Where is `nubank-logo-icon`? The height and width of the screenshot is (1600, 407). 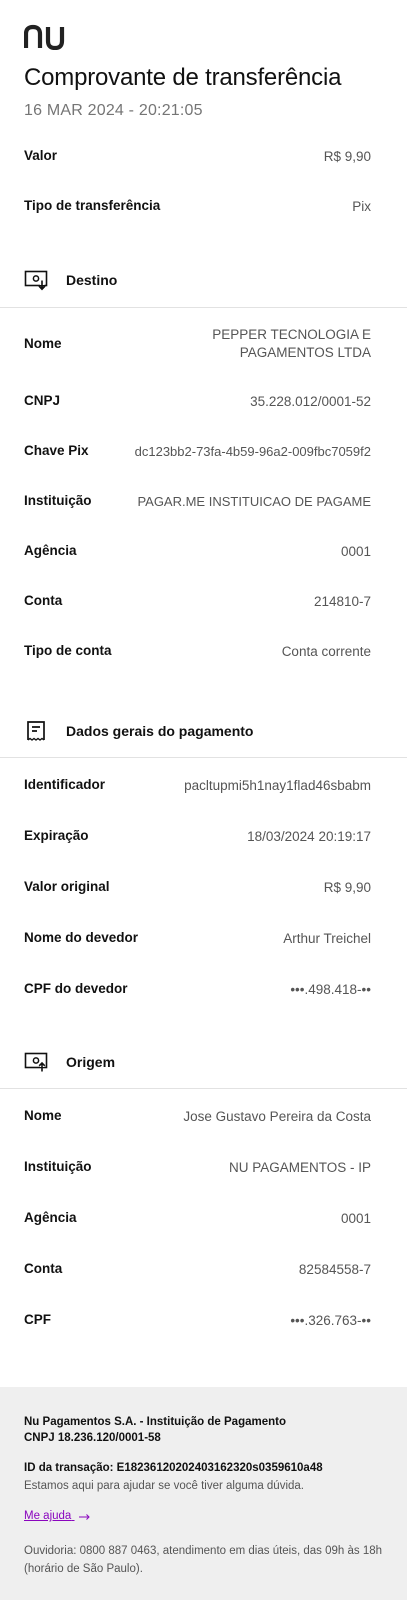 nubank-logo-icon is located at coordinates (44, 37).